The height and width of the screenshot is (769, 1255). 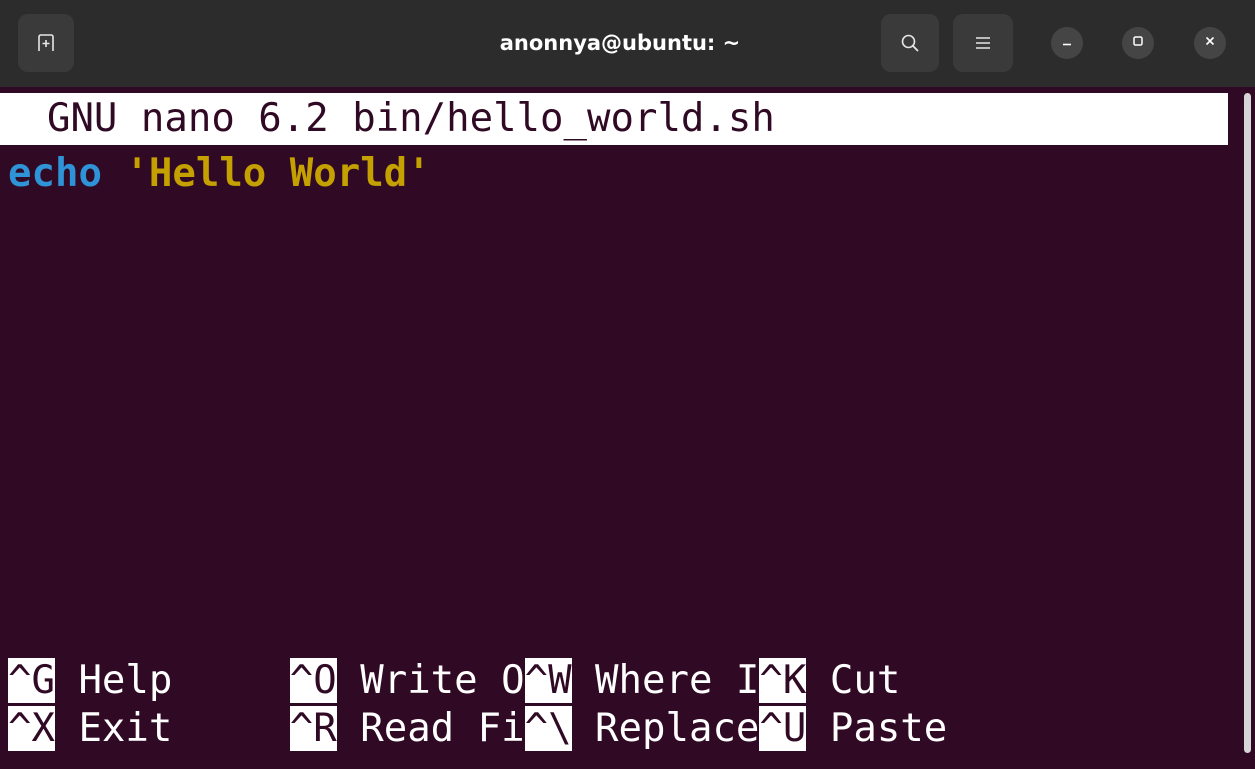 I want to click on shortcut-label-where-is: Where I, so click(x=665, y=680).